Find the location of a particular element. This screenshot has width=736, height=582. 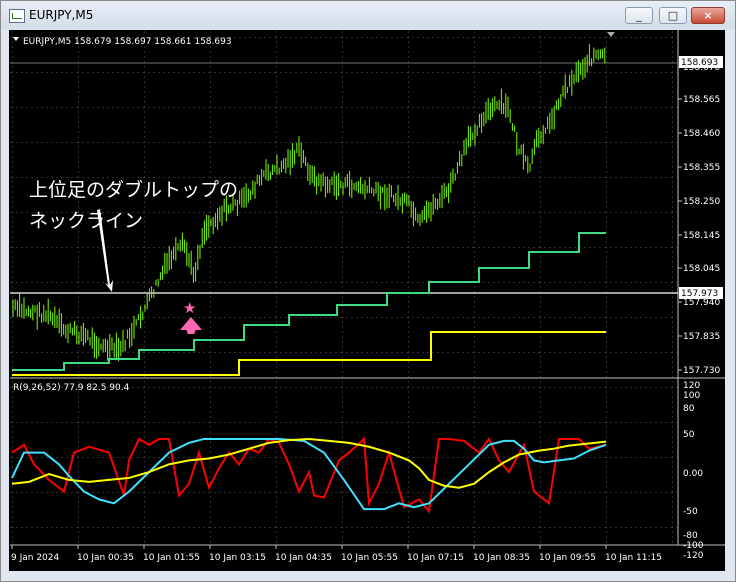

price-tick-label: 157.940 is located at coordinates (701, 303).